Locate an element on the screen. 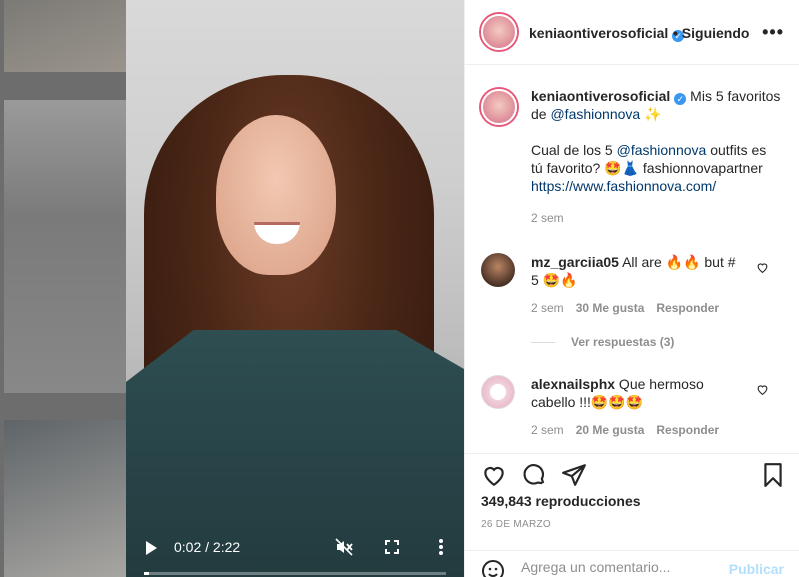  comment-text: mz_garciia05 All are 🔥🔥 but # 5 🤩🔥 is located at coordinates (638, 271).